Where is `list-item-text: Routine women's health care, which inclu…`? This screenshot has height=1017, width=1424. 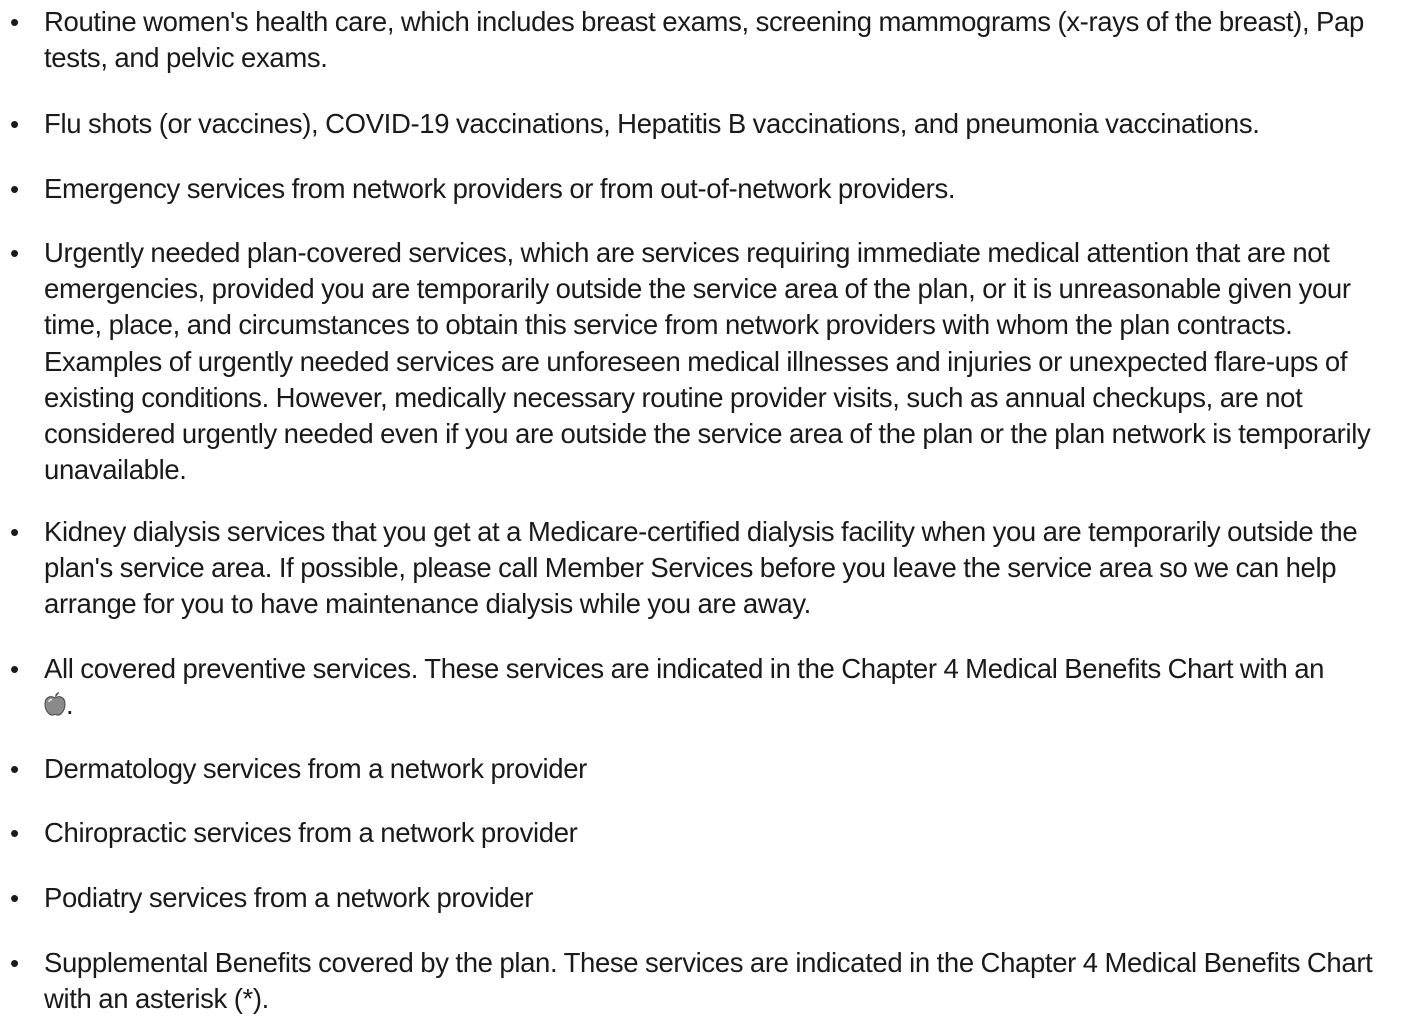
list-item-text: Routine women's health care, which inclu… is located at coordinates (704, 40).